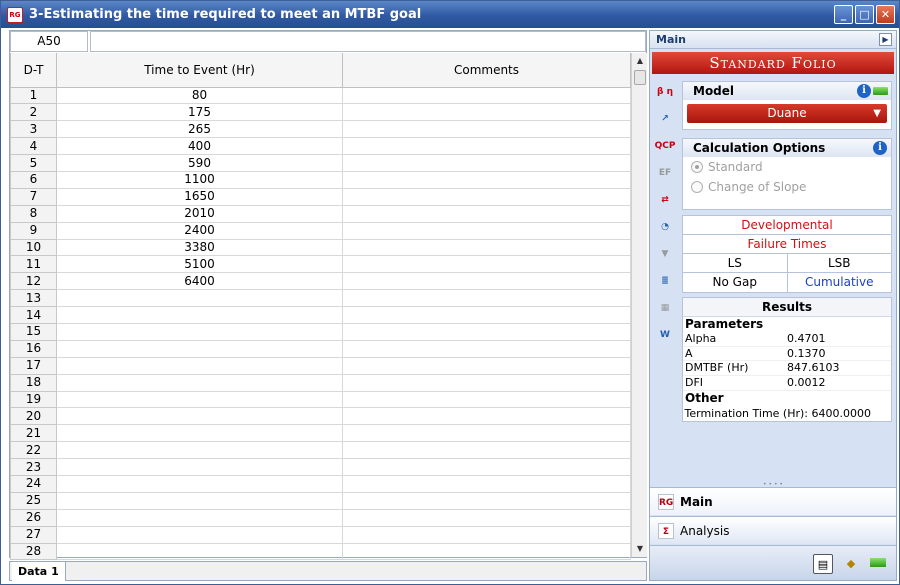  I want to click on row-number: 13, so click(33, 298).